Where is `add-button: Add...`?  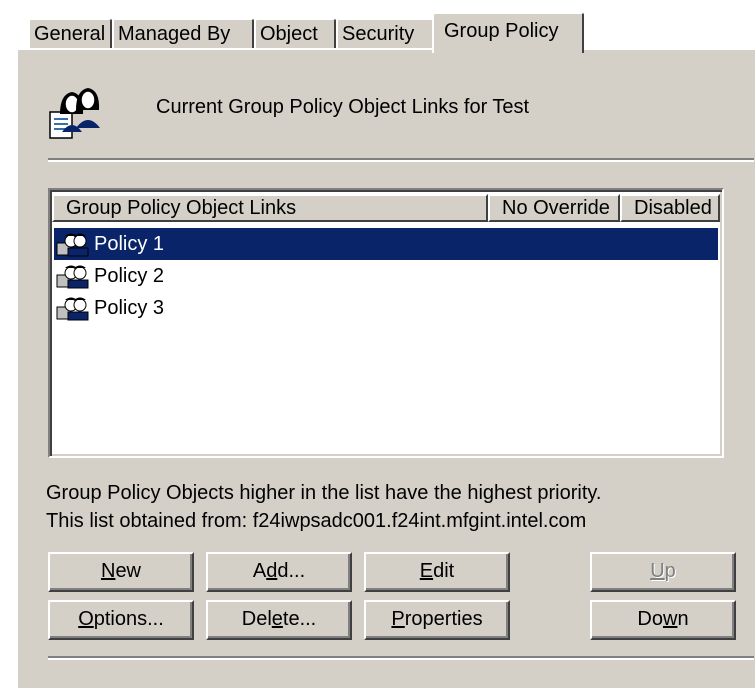 add-button: Add... is located at coordinates (279, 572).